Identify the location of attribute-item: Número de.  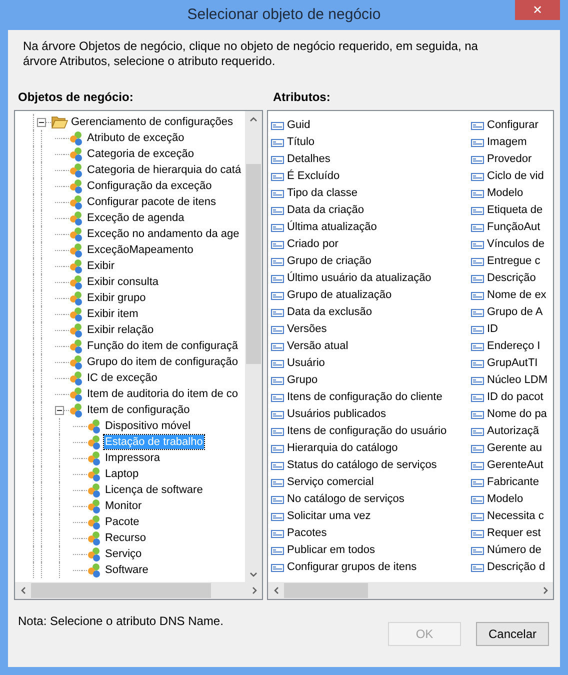
(514, 550).